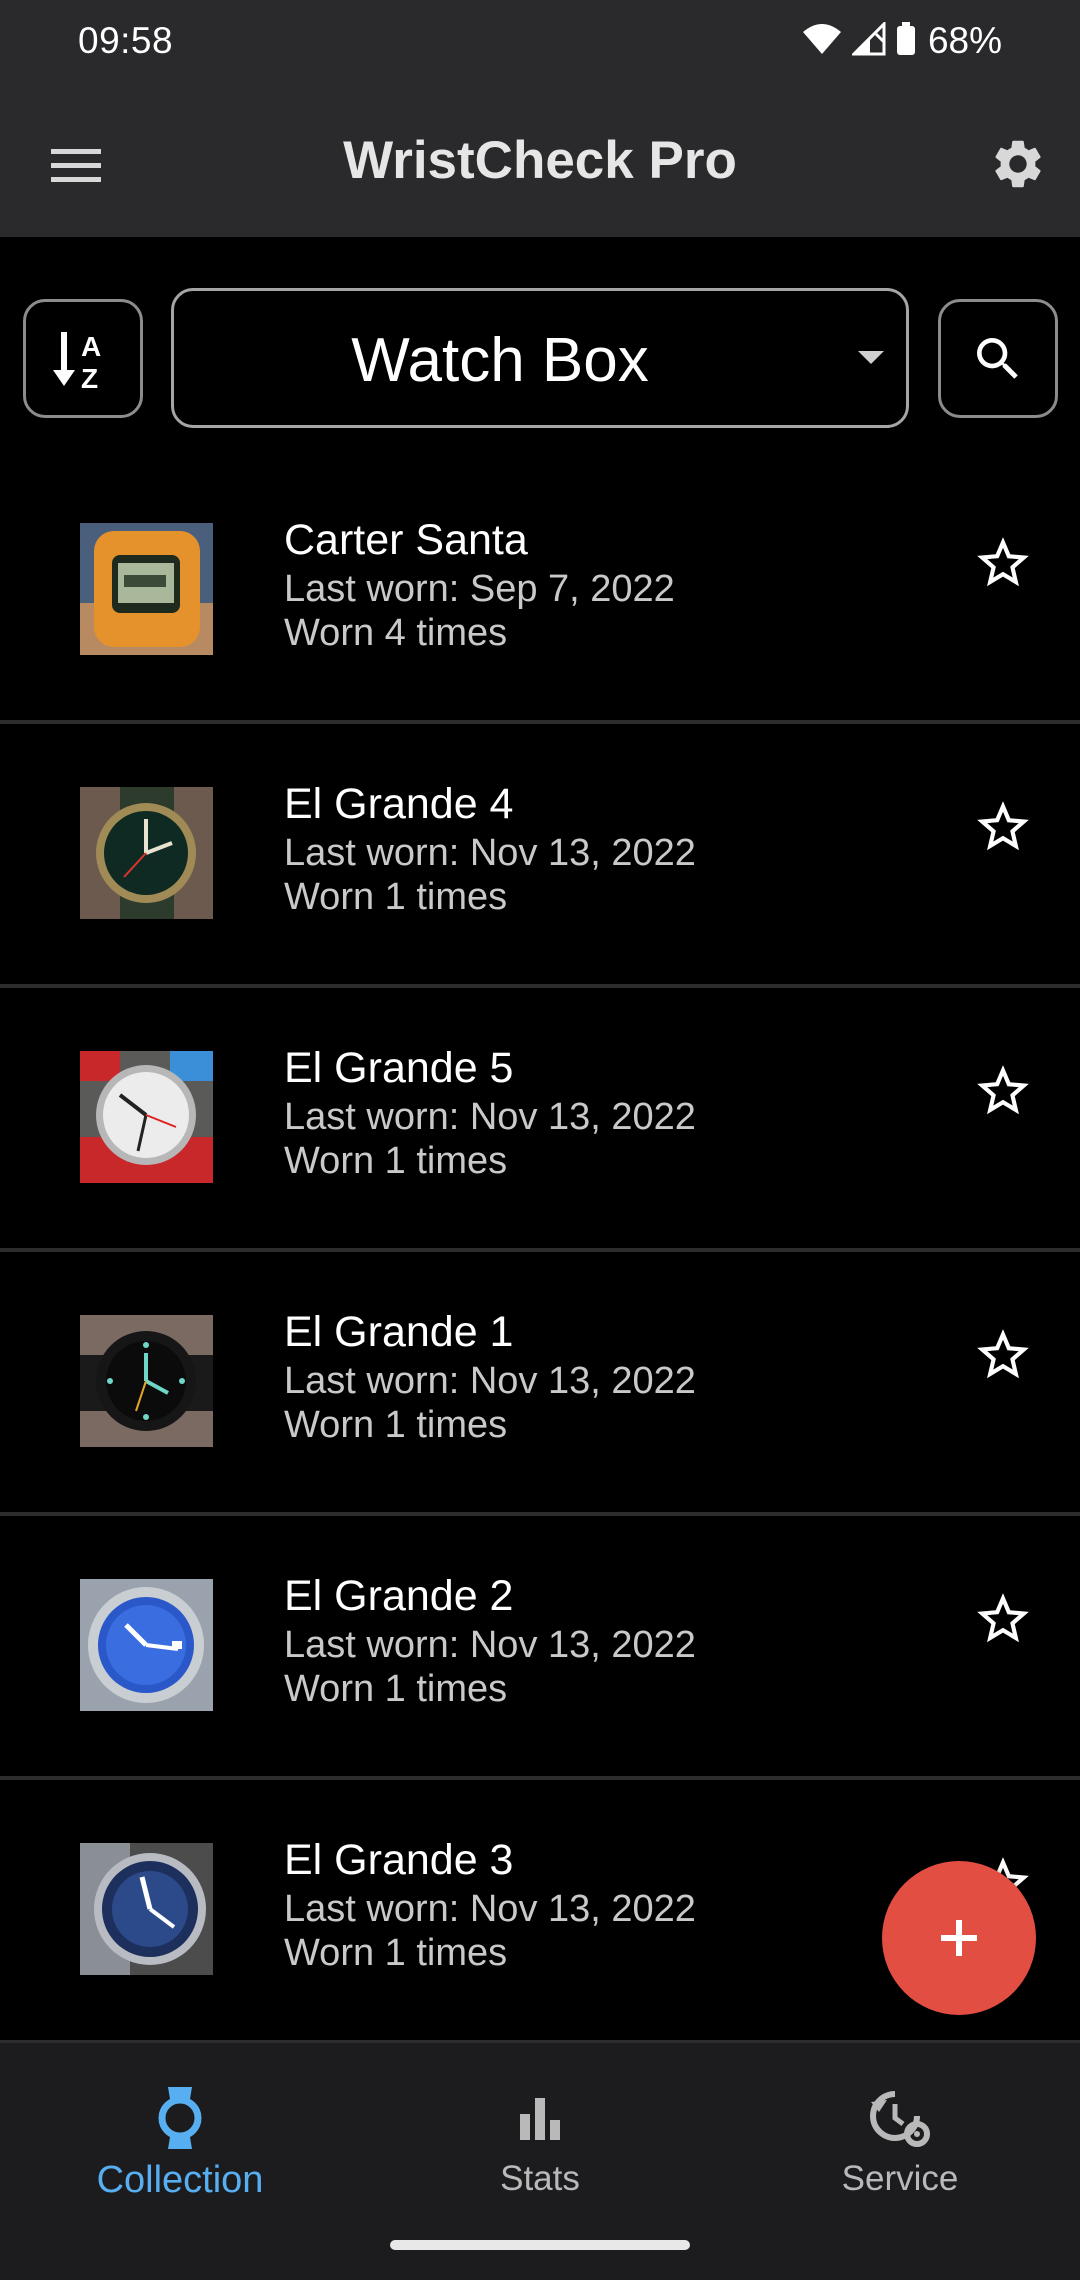  Describe the element at coordinates (396, 633) in the screenshot. I see `watch-worn-count: Worn 4 times` at that location.